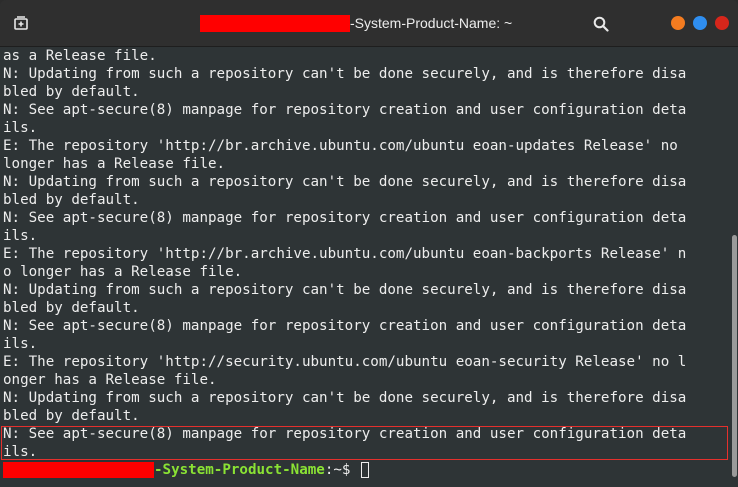  What do you see at coordinates (275, 23) in the screenshot?
I see `redacted-username` at bounding box center [275, 23].